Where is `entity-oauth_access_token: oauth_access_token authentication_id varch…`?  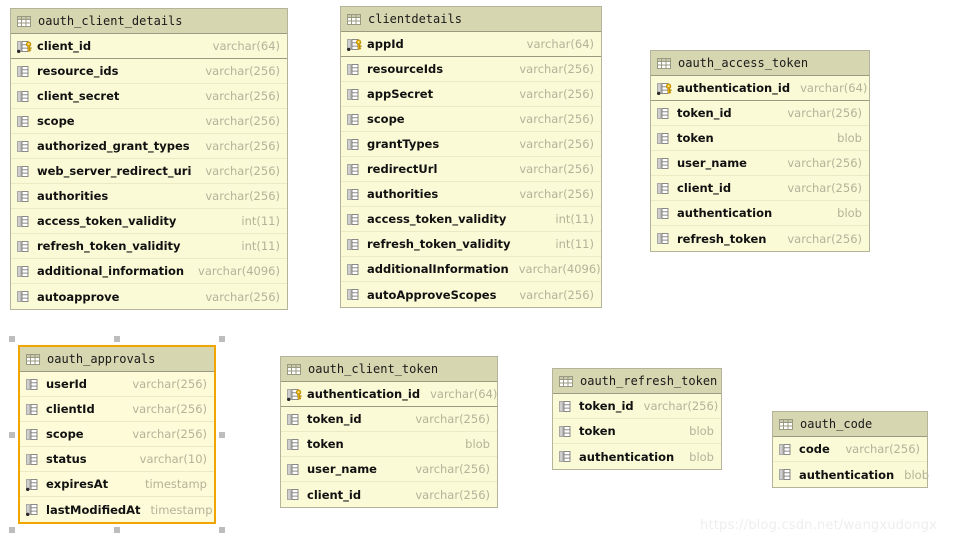 entity-oauth_access_token: oauth_access_token authentication_id varch… is located at coordinates (760, 151).